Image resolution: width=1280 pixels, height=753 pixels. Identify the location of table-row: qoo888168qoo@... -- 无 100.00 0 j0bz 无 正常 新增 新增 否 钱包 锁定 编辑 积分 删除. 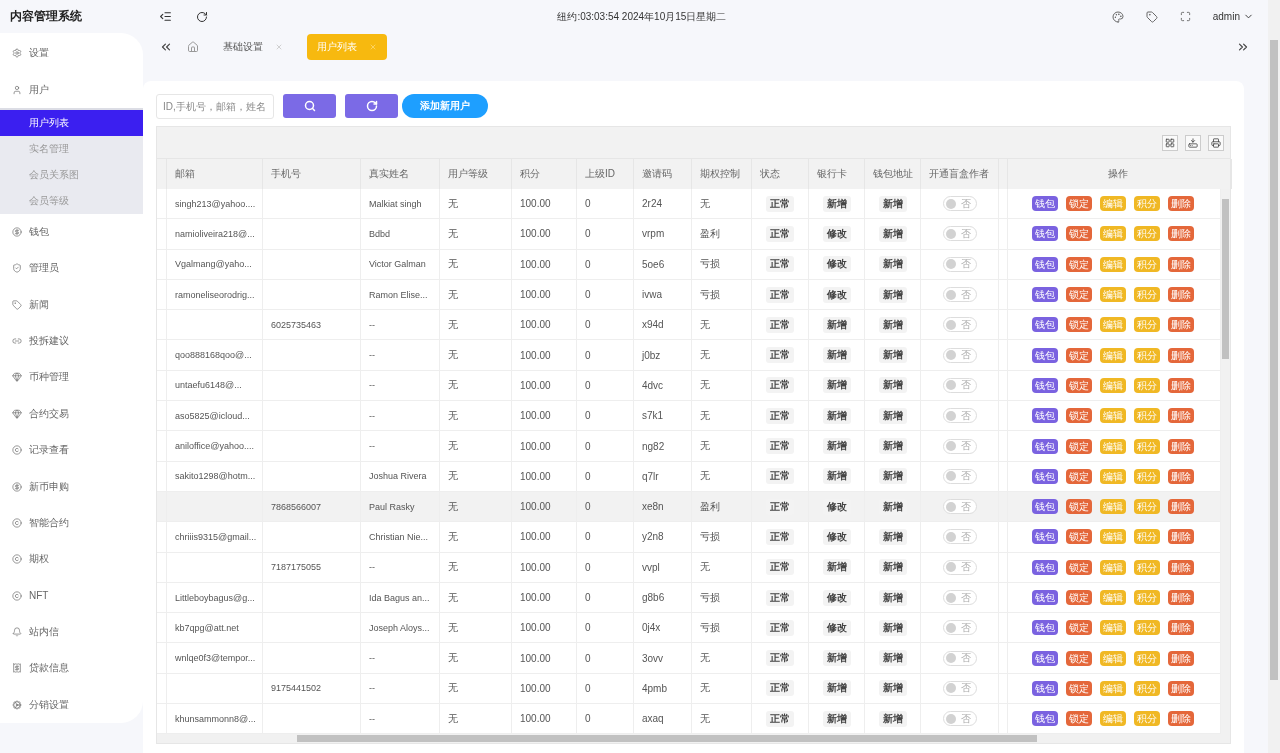
(689, 355).